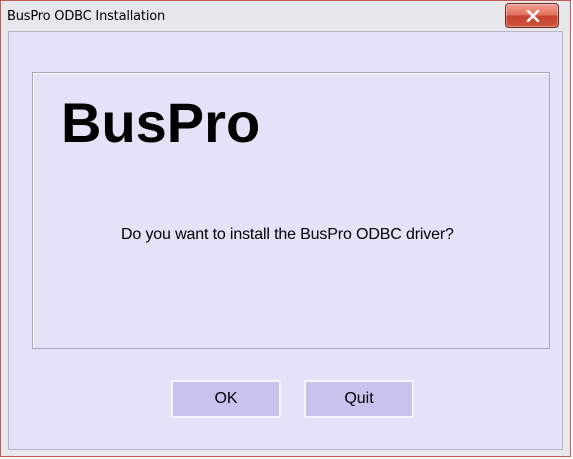 This screenshot has width=573, height=459. What do you see at coordinates (161, 122) in the screenshot?
I see `product-logo: BusPro` at bounding box center [161, 122].